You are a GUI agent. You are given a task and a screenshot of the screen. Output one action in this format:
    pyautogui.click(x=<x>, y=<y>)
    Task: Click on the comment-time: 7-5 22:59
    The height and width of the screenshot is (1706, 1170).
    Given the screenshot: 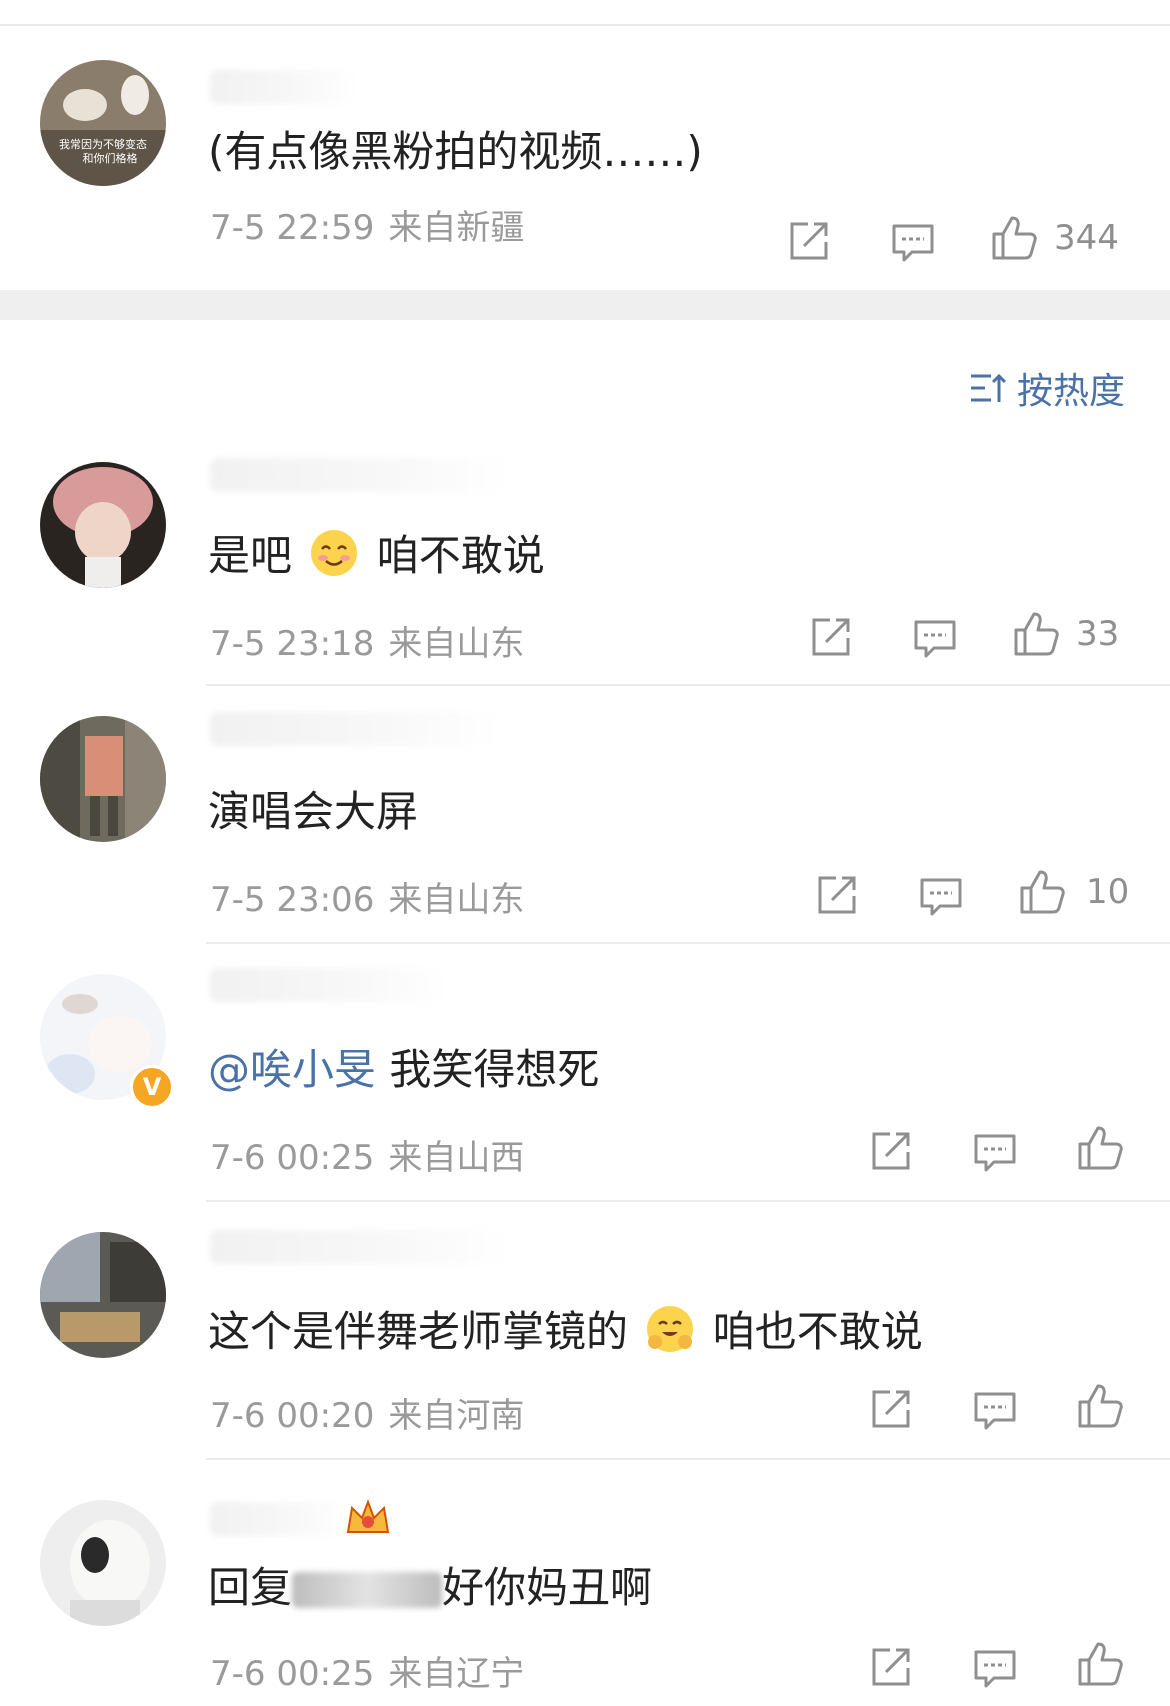 What is the action you would take?
    pyautogui.click(x=292, y=228)
    